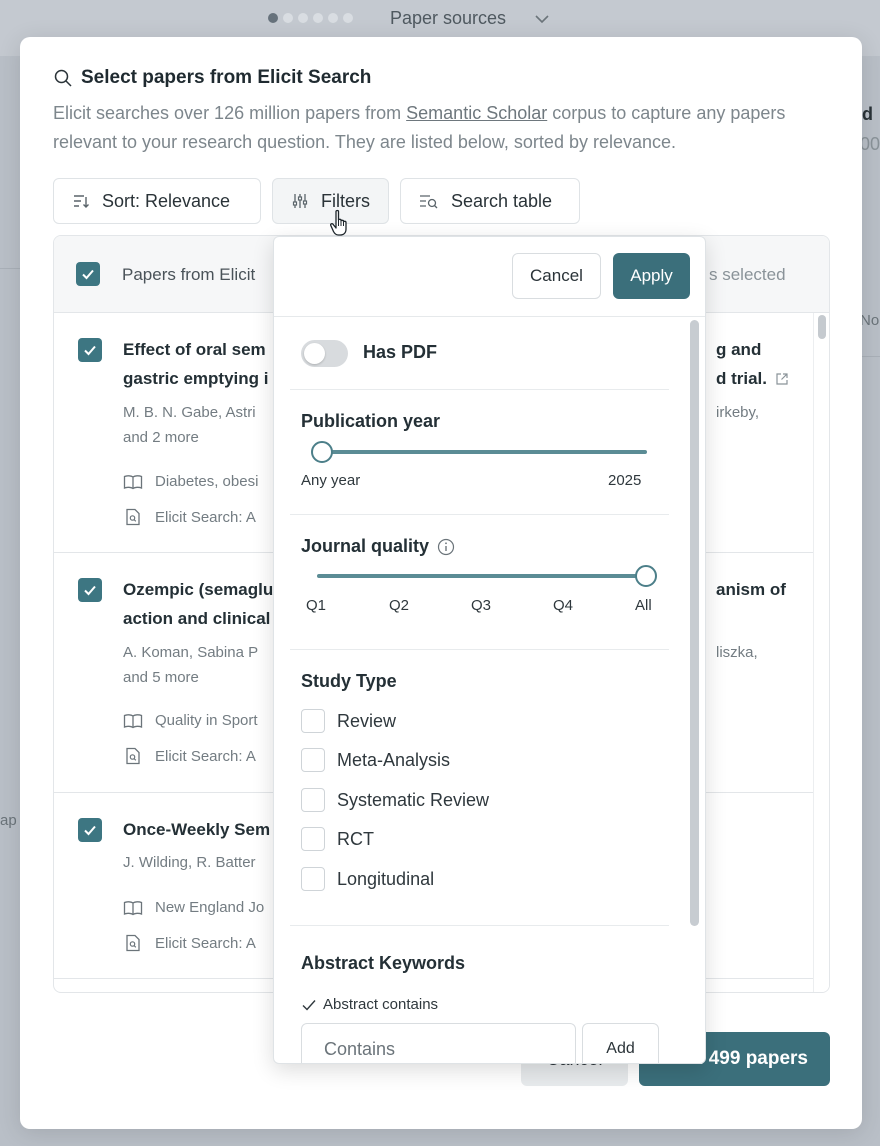 The height and width of the screenshot is (1146, 880). Describe the element at coordinates (479, 452) in the screenshot. I see `publication-year-slider-track` at that location.